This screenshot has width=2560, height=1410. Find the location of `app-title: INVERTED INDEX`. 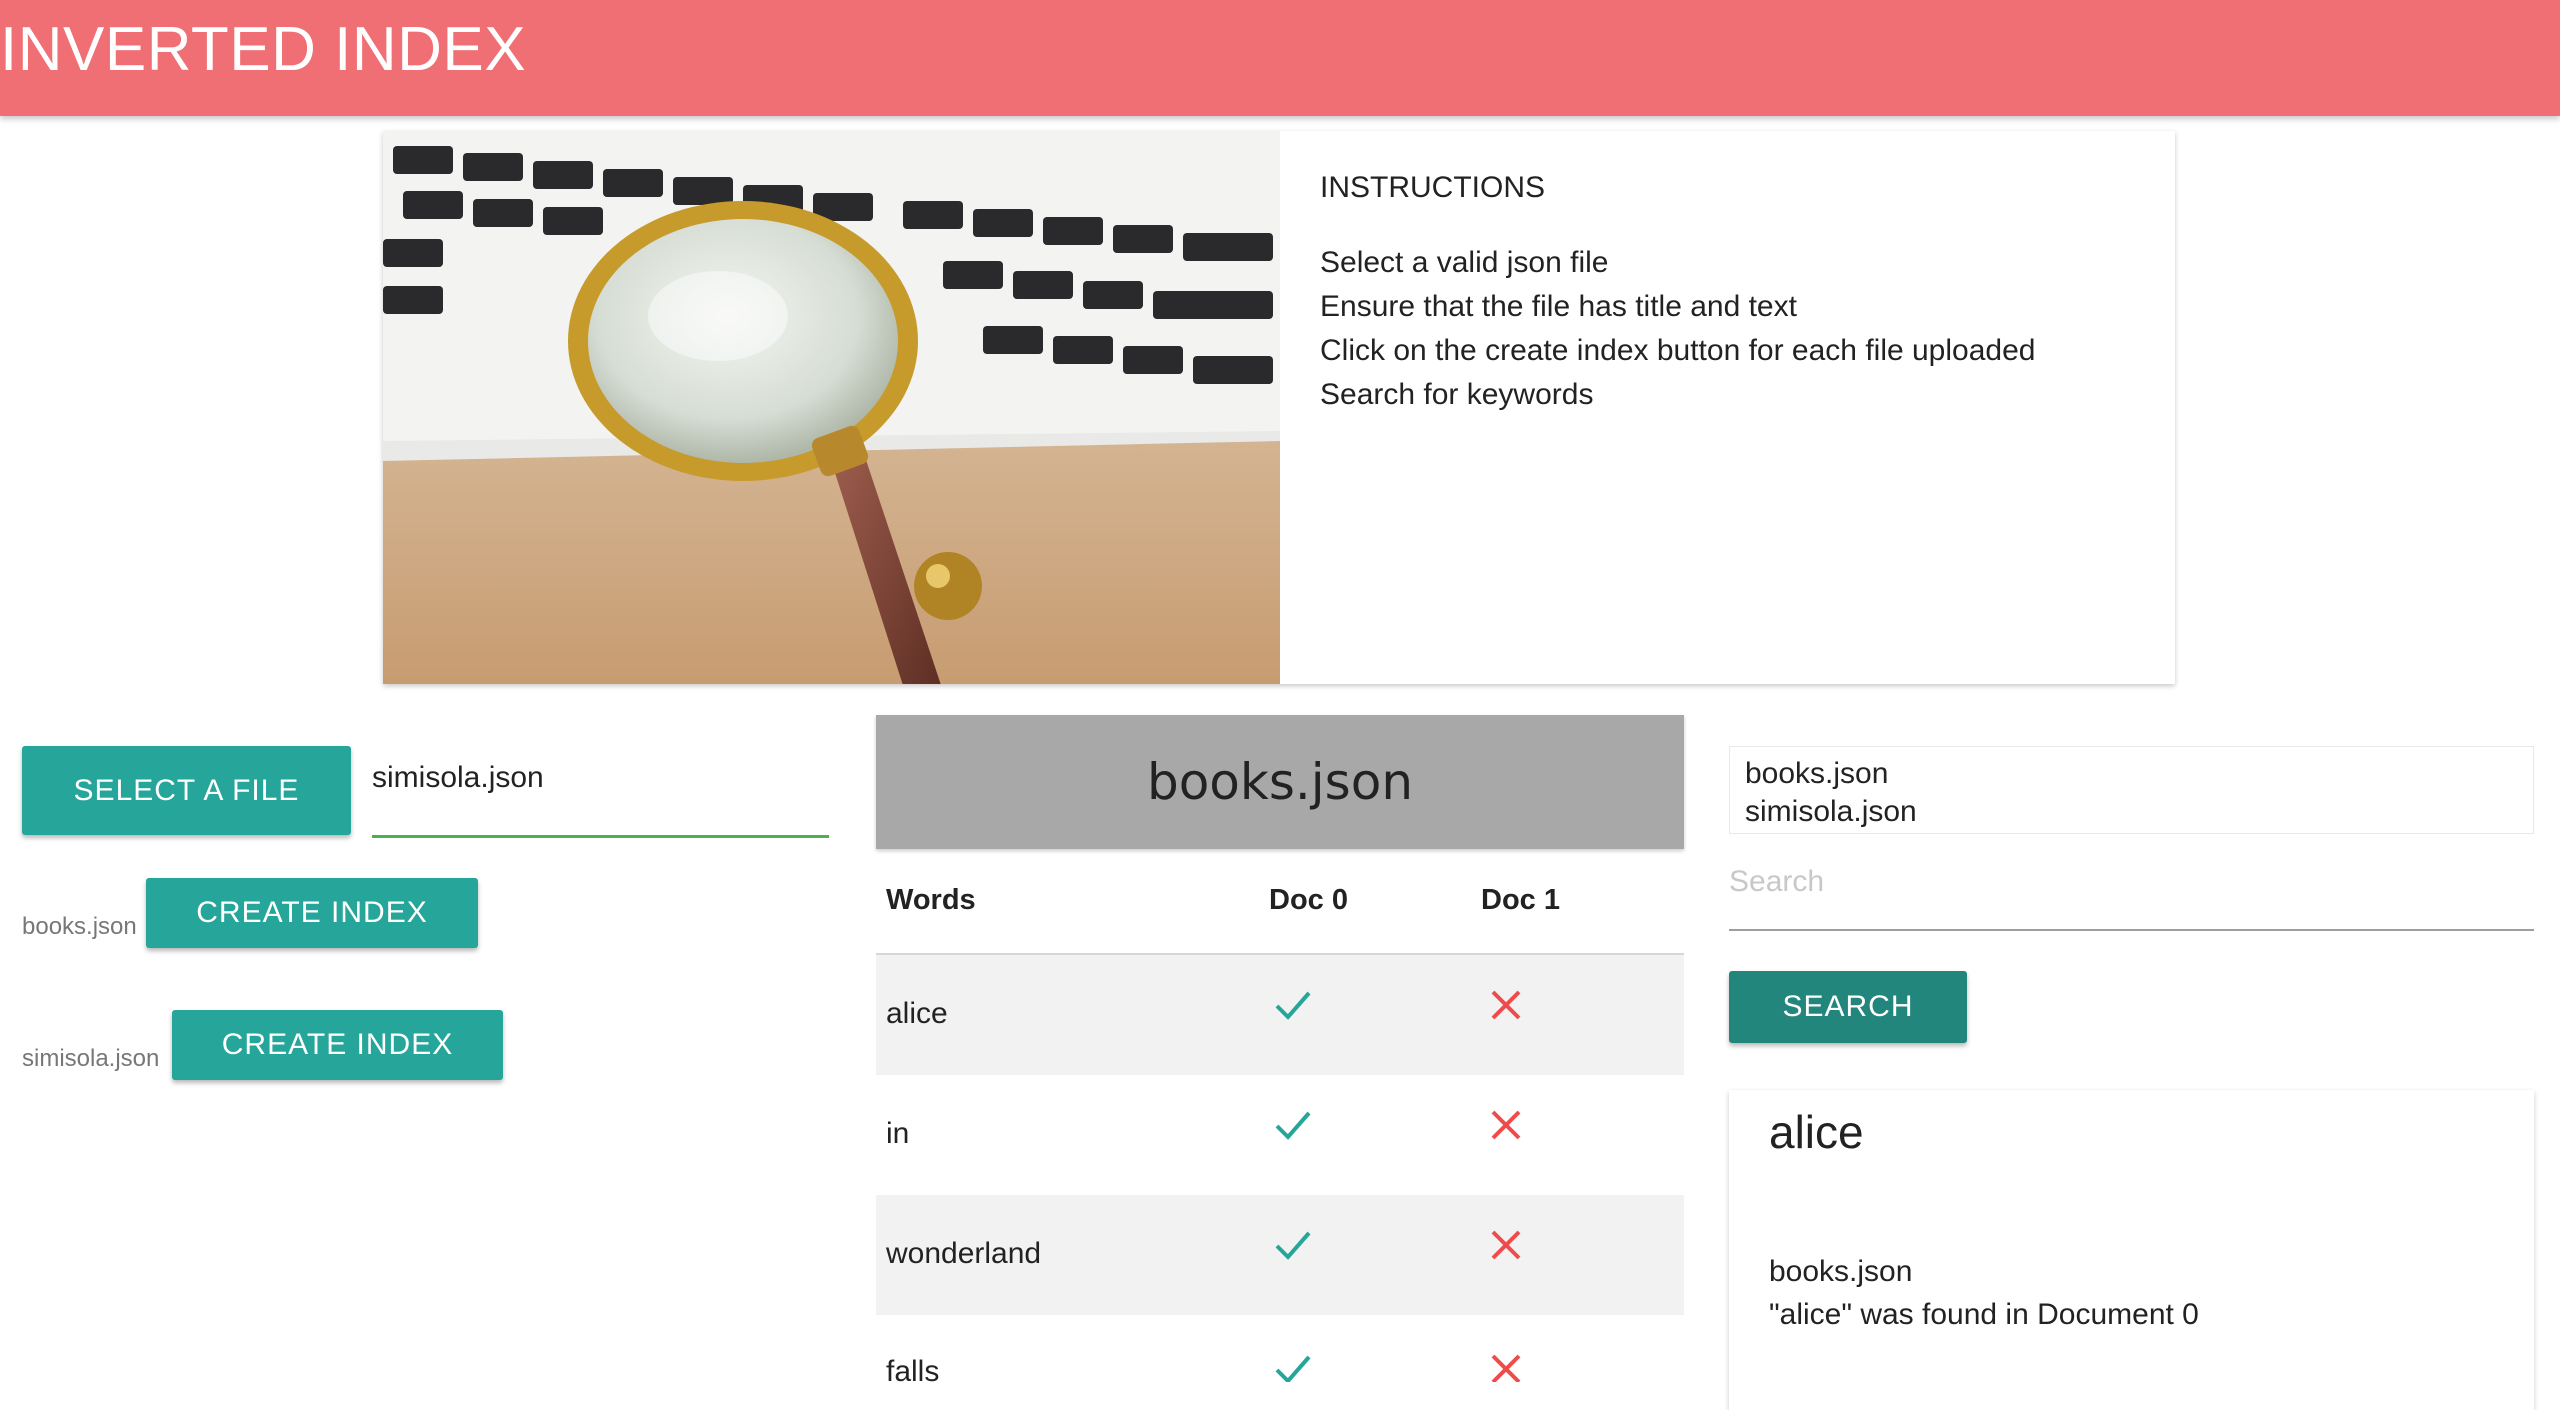

app-title: INVERTED INDEX is located at coordinates (263, 49).